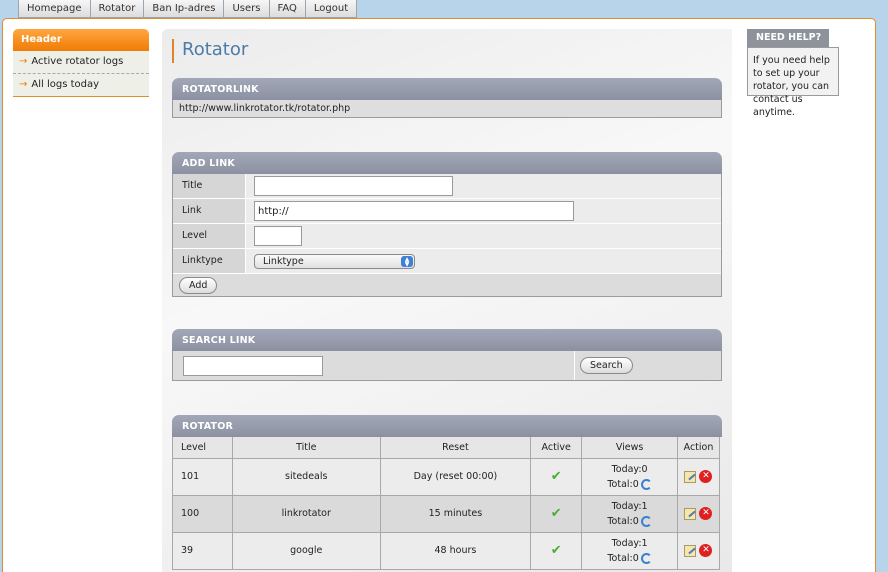 This screenshot has width=888, height=572. I want to click on col-level: Level, so click(202, 448).